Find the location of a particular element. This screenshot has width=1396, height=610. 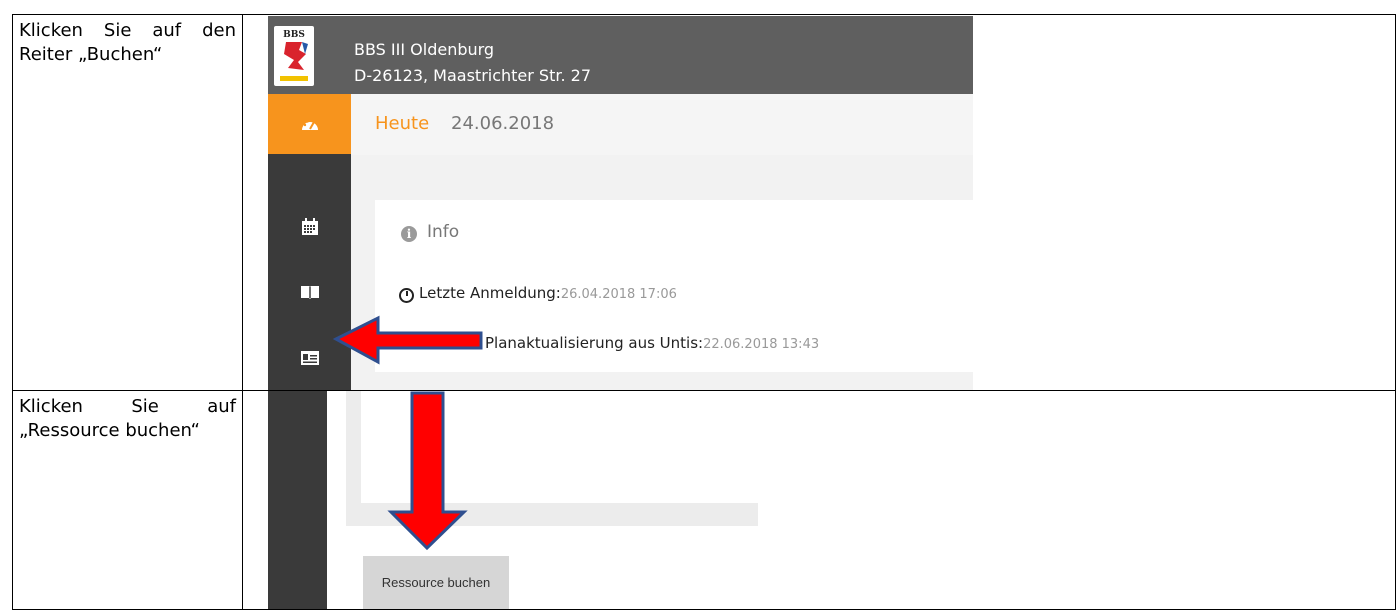

last-login: Letzte Anmeldung:26.04.2018 17:06 is located at coordinates (548, 293).